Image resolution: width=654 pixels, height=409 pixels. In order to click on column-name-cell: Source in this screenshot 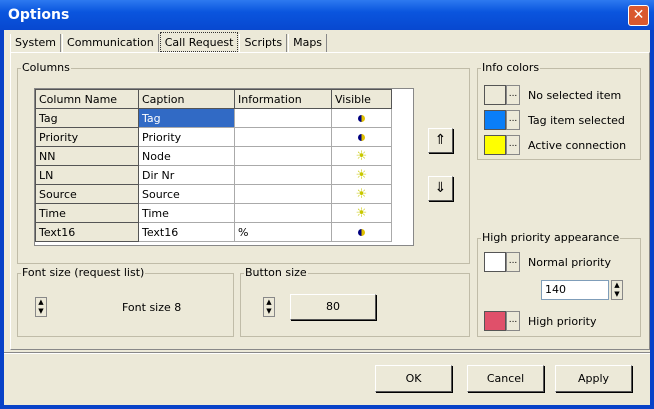, I will do `click(87, 194)`.